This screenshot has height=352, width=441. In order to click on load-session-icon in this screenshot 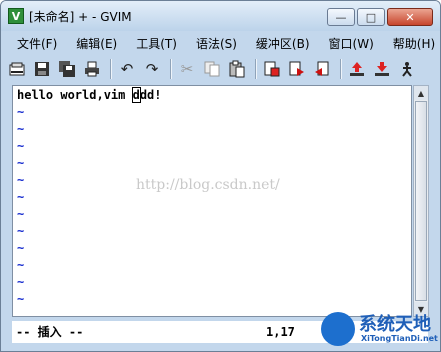, I will do `click(357, 69)`.